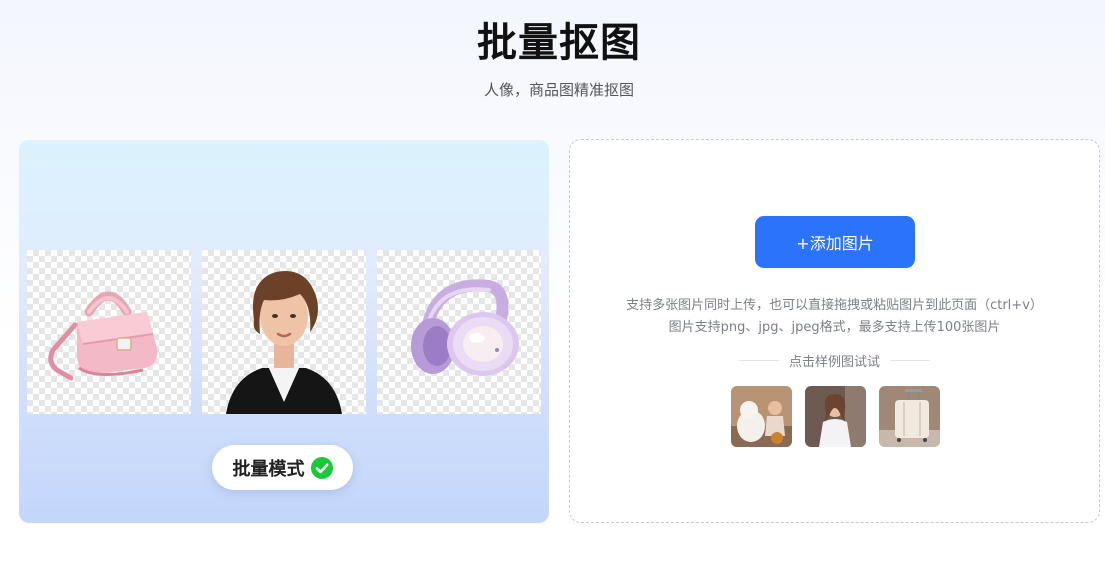  I want to click on showcase-tile-headphones, so click(459, 332).